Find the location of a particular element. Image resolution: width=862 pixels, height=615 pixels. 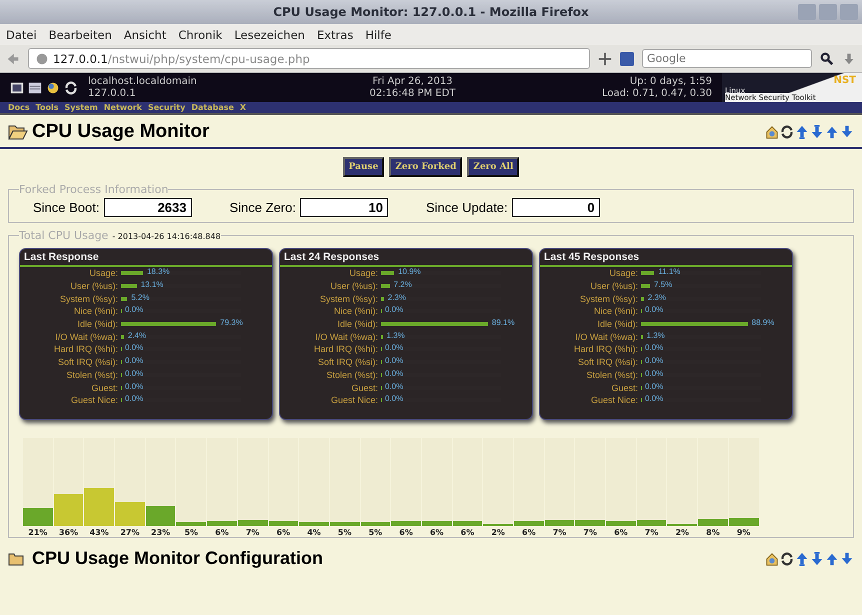

action-button: Zero All is located at coordinates (493, 167).